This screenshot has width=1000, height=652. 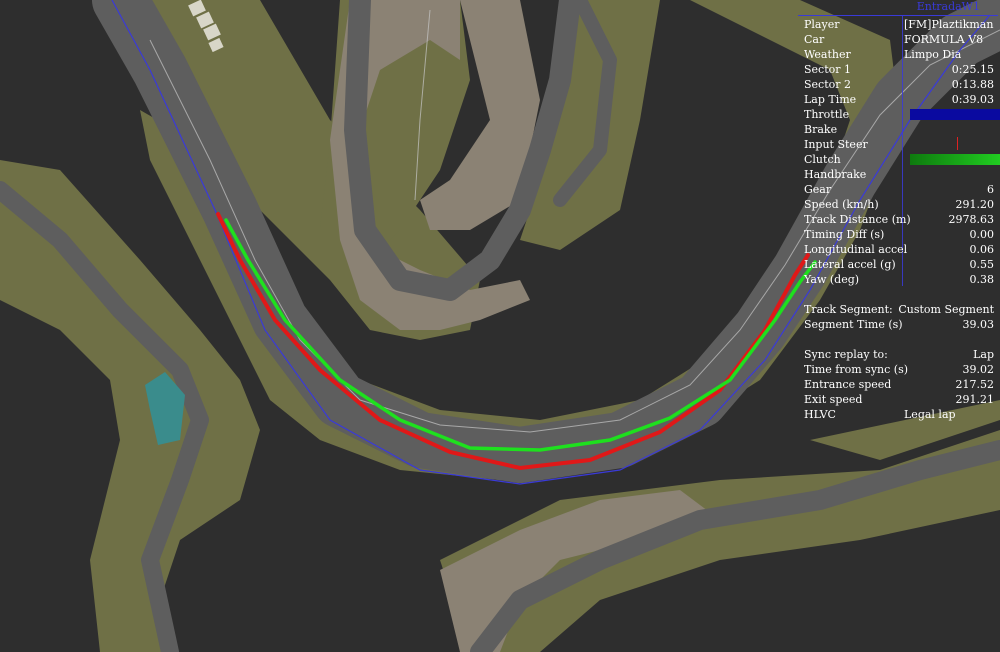 What do you see at coordinates (972, 84) in the screenshot?
I see `telemetry-value: 0:13.88` at bounding box center [972, 84].